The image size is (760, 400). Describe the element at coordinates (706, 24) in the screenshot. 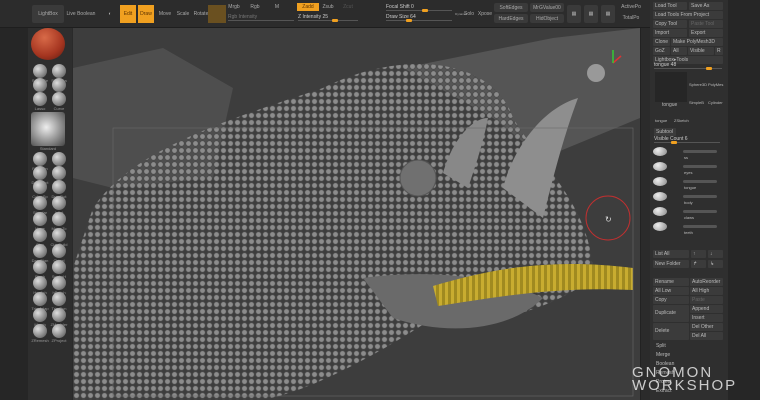

I see `paste-tool-button: Paste Tool` at that location.